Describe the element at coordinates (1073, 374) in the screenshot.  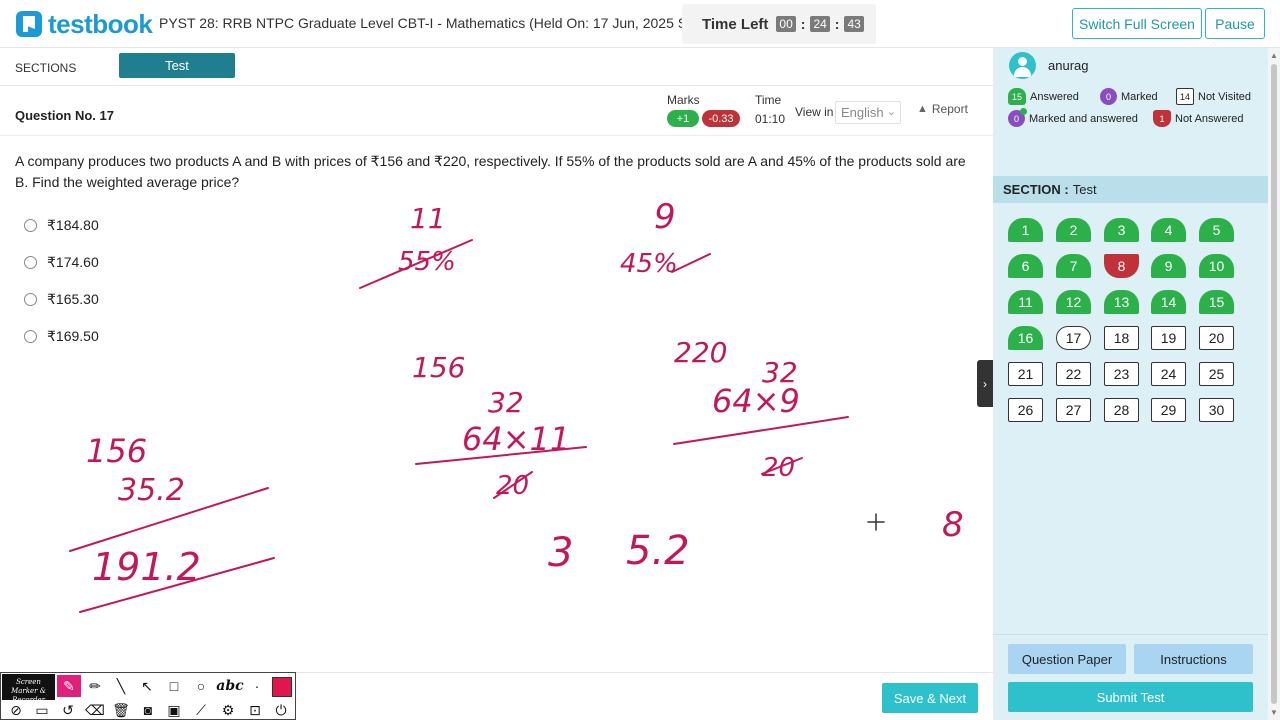
I see `question-button-22: 22` at that location.